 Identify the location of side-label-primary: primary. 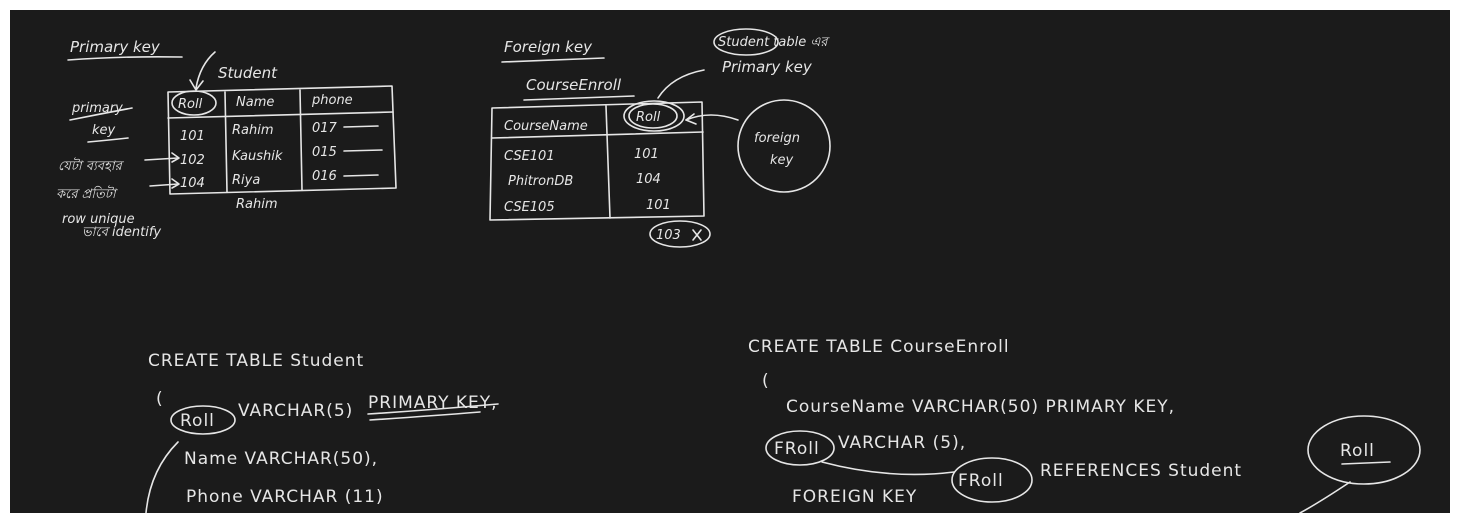
(97, 108).